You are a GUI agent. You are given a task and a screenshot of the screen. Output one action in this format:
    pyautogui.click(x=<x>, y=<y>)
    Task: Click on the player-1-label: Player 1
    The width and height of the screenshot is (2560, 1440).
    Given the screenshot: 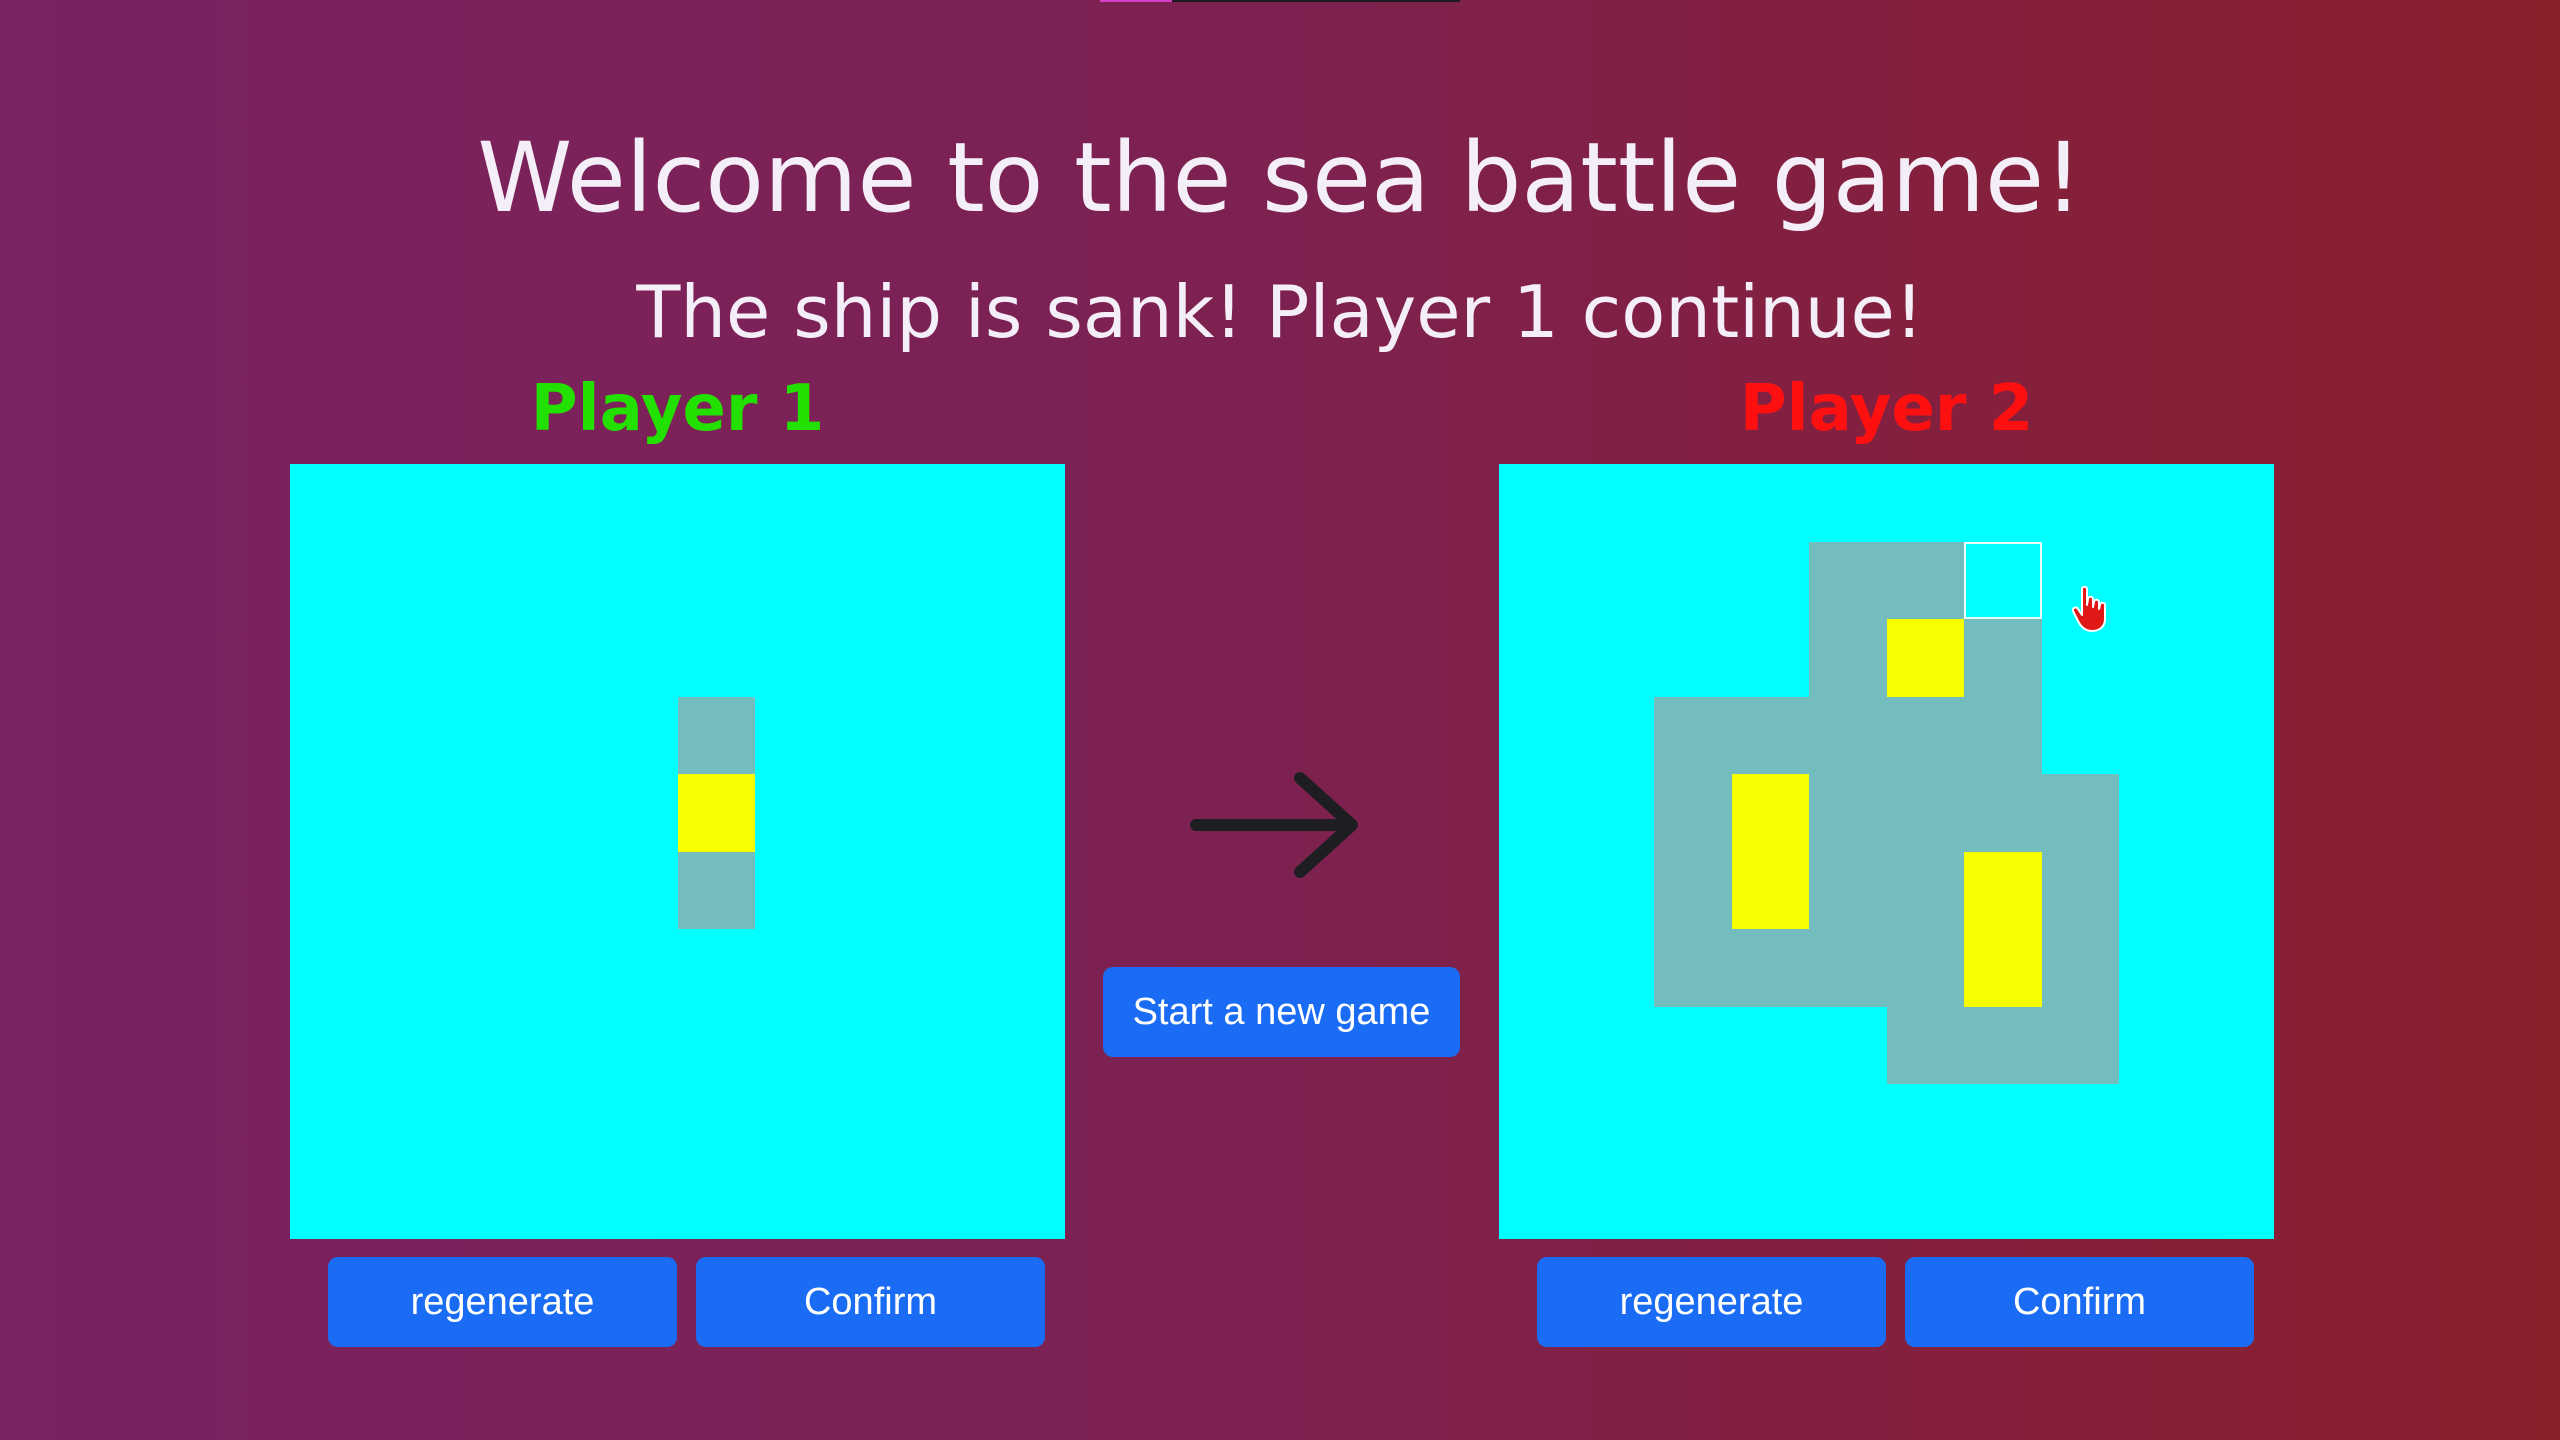 What is the action you would take?
    pyautogui.click(x=677, y=409)
    